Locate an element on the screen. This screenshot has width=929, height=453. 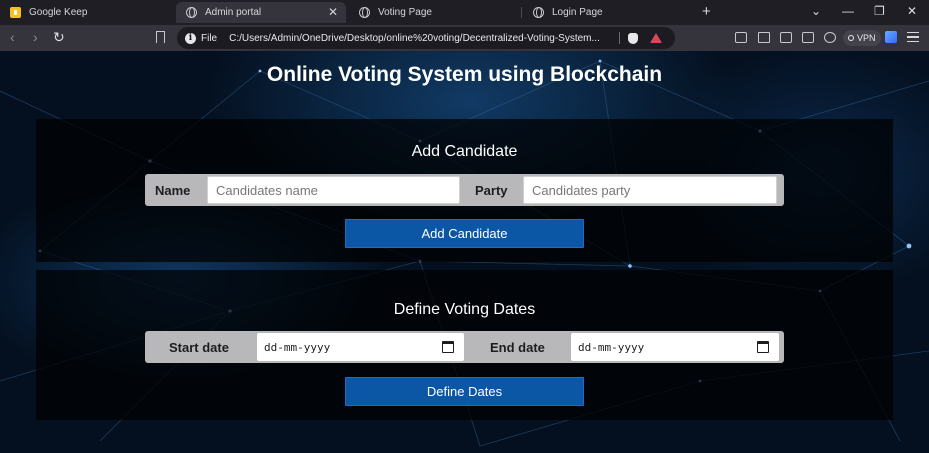
menu-icon is located at coordinates (913, 37).